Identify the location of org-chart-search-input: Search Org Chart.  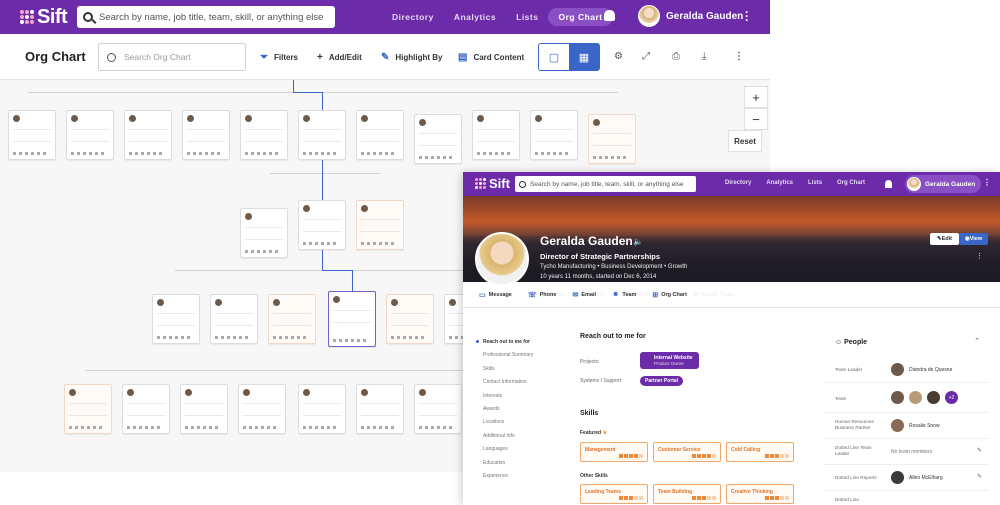
(172, 57).